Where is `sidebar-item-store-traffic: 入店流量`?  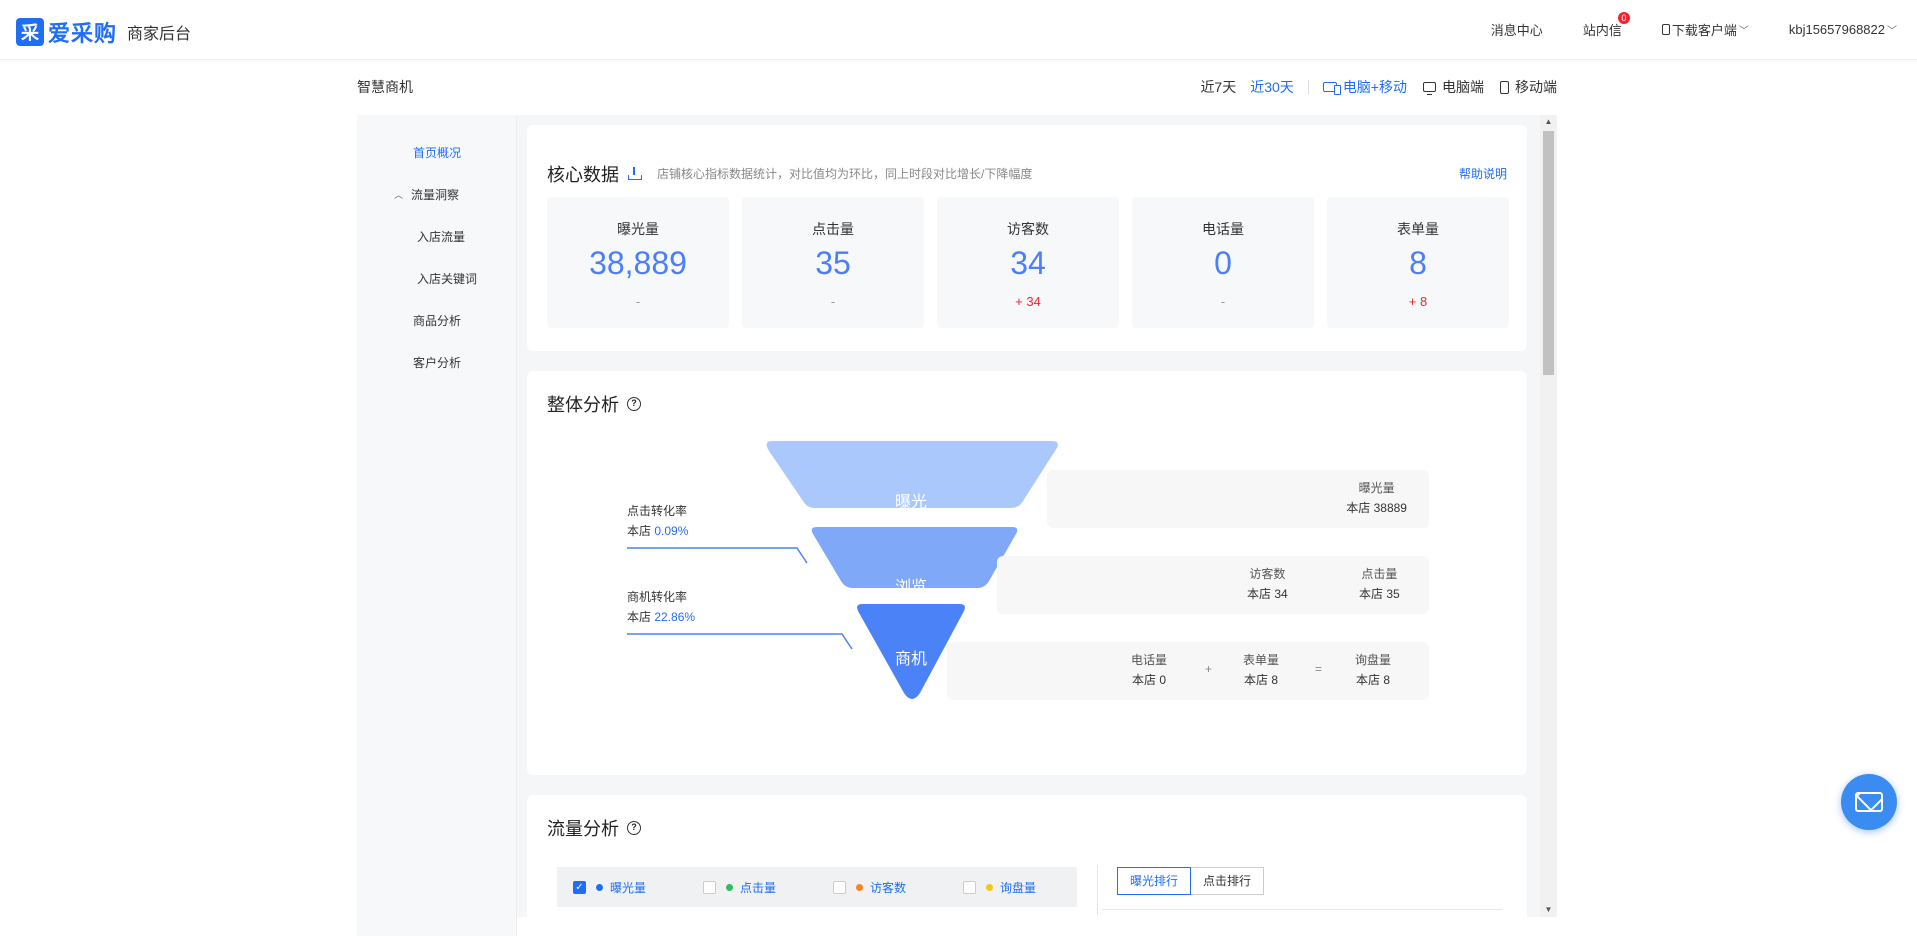
sidebar-item-store-traffic: 入店流量 is located at coordinates (441, 236).